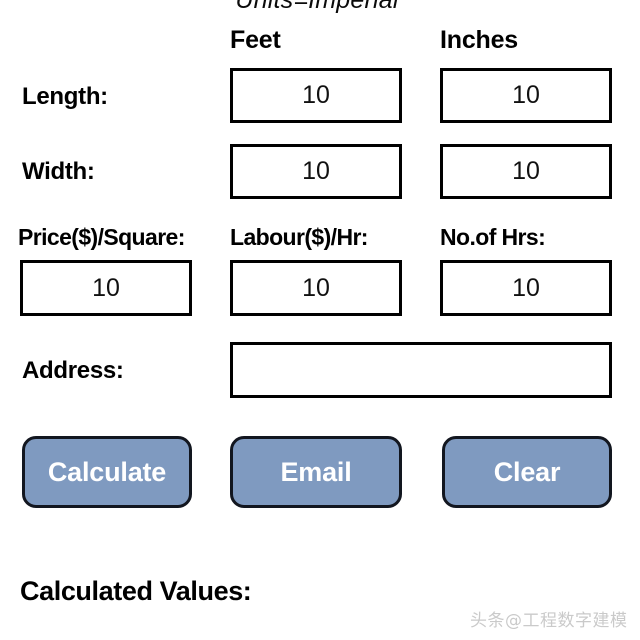 The width and height of the screenshot is (640, 640). Describe the element at coordinates (316, 472) in the screenshot. I see `email-button: Email` at that location.